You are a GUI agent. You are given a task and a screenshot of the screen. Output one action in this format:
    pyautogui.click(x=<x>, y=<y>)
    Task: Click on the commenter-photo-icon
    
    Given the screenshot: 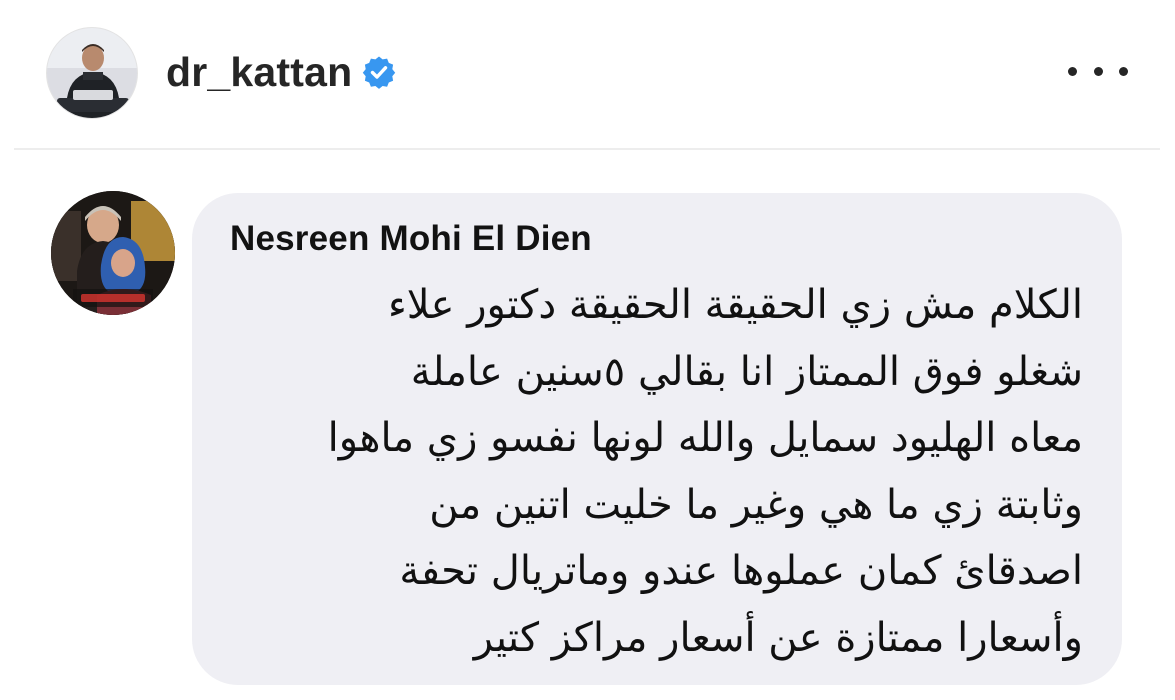 What is the action you would take?
    pyautogui.click(x=113, y=253)
    